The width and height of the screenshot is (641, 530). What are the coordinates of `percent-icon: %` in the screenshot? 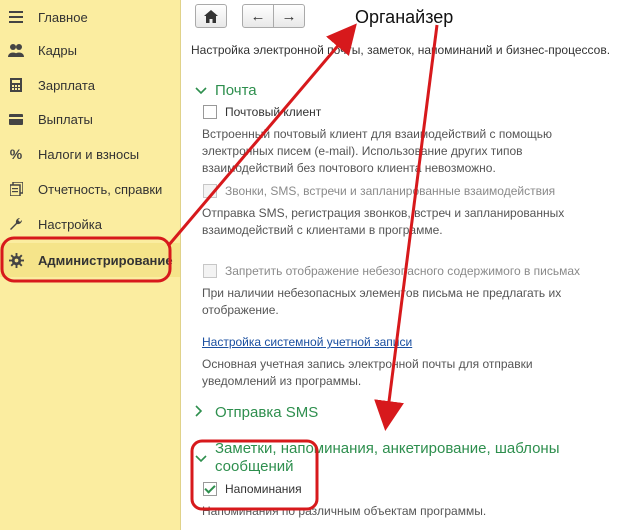 It's located at (16, 154).